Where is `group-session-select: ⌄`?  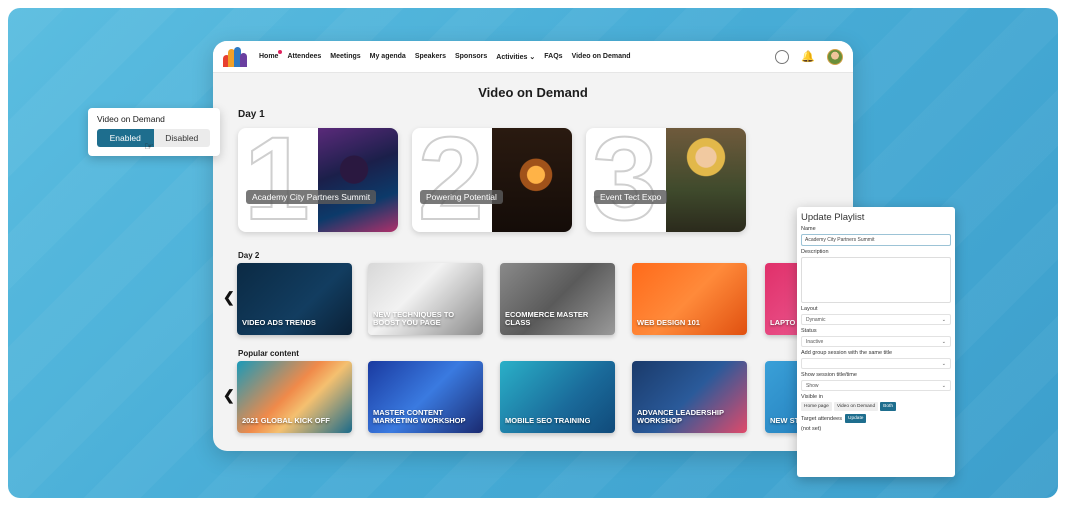
group-session-select: ⌄ is located at coordinates (876, 363).